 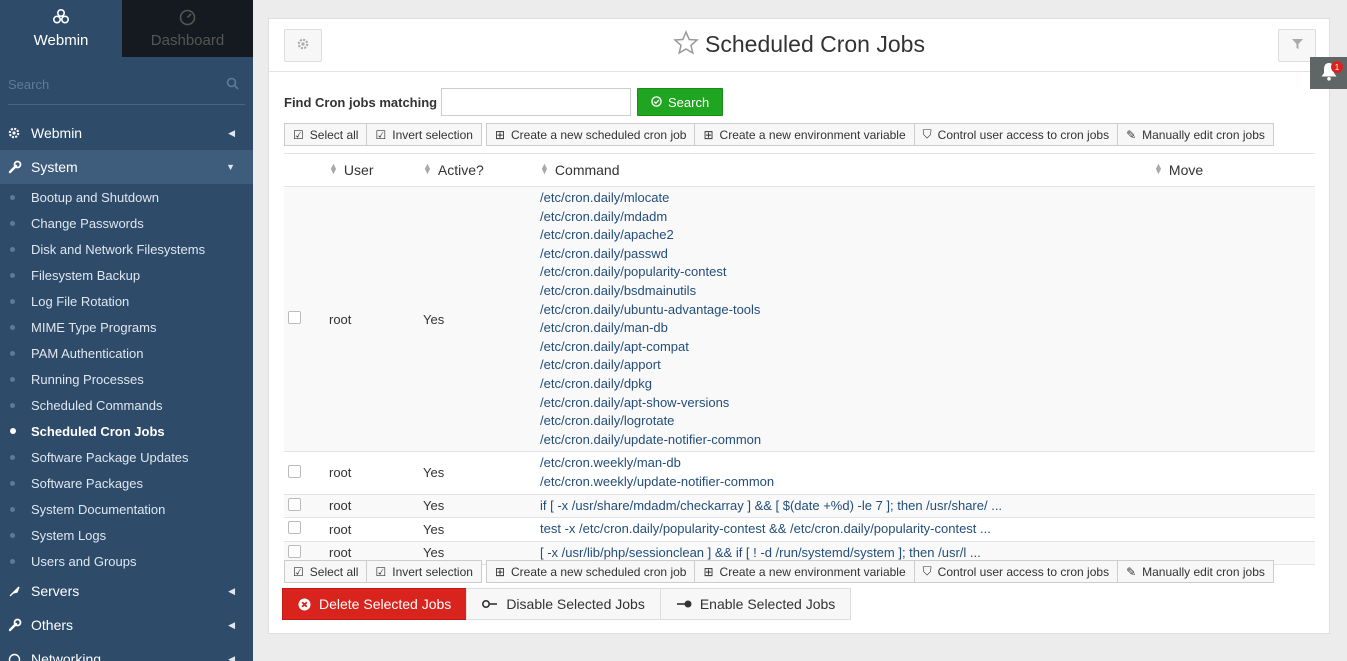 I want to click on command-link: /etc/cron.daily/apt-compat, so click(x=847, y=347).